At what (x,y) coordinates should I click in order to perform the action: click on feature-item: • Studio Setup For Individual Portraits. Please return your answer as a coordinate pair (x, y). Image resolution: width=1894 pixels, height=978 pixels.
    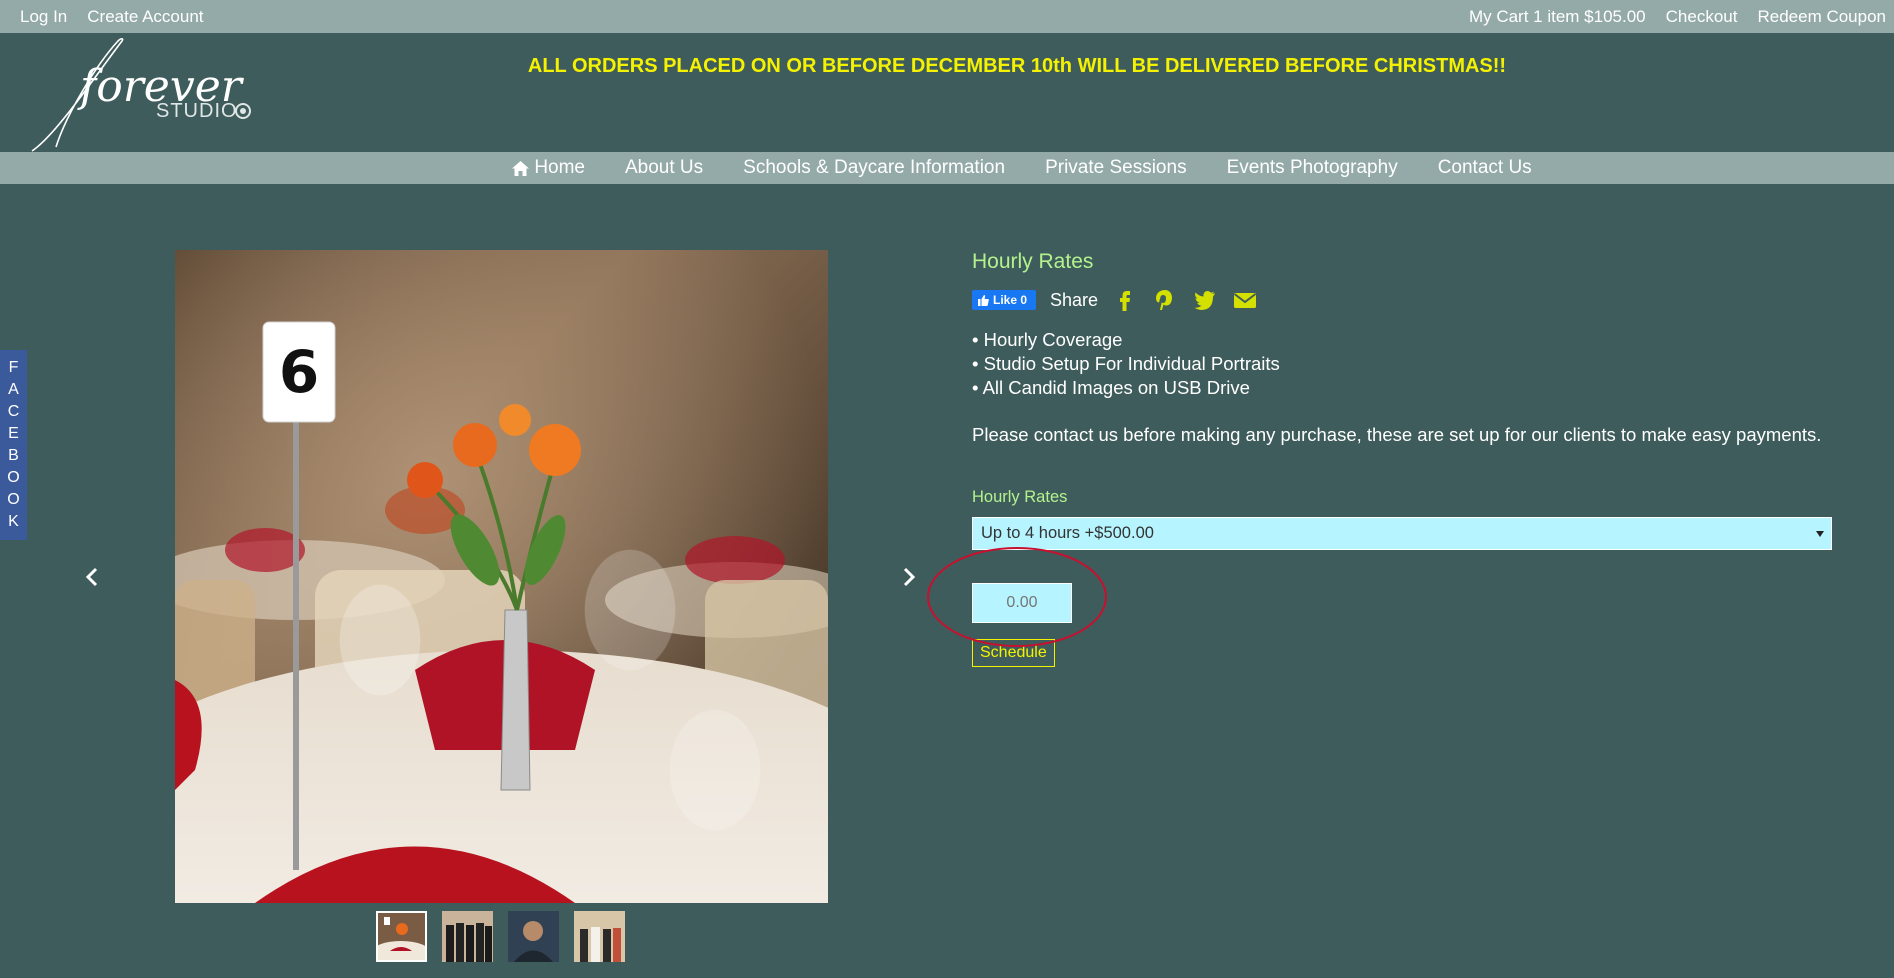
    Looking at the image, I should click on (1126, 363).